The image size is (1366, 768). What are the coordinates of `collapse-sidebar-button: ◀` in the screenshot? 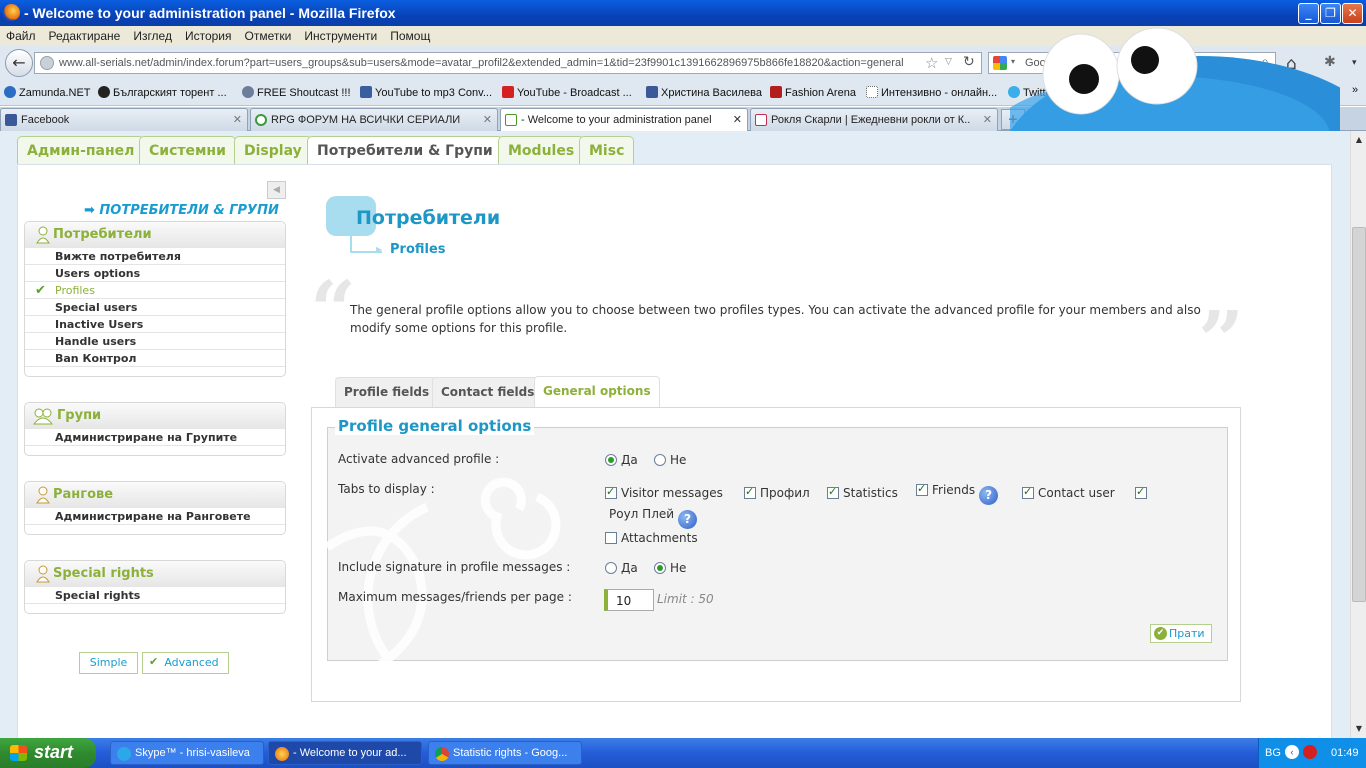 It's located at (276, 190).